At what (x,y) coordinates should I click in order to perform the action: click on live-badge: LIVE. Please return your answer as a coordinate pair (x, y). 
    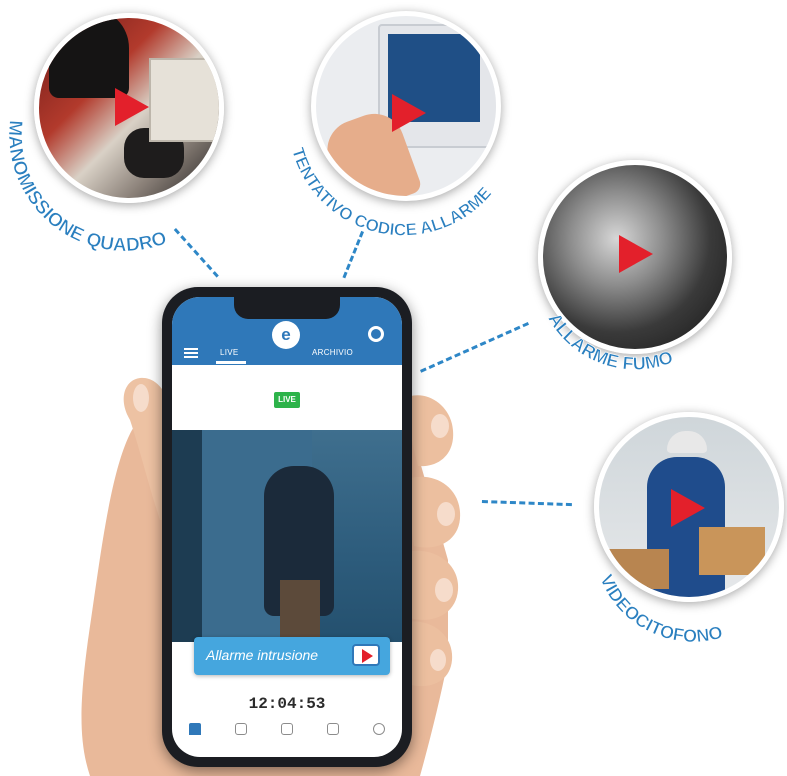
    Looking at the image, I should click on (287, 400).